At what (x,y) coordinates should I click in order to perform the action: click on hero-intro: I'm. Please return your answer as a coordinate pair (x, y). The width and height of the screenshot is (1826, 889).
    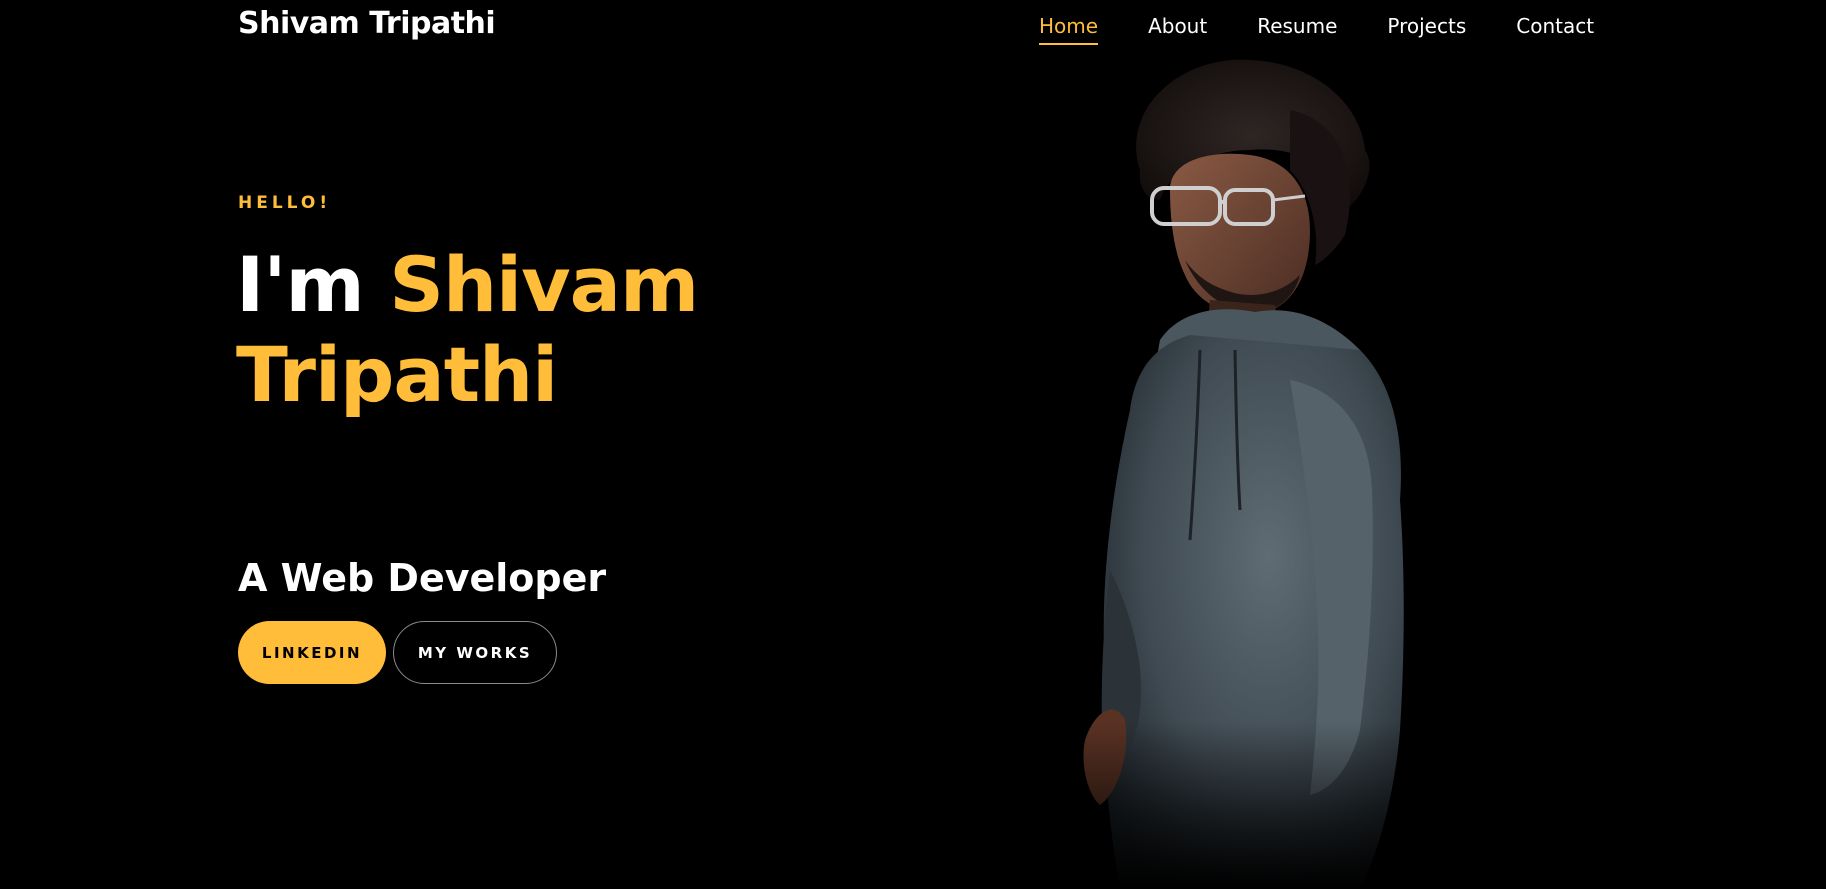
    Looking at the image, I should click on (300, 284).